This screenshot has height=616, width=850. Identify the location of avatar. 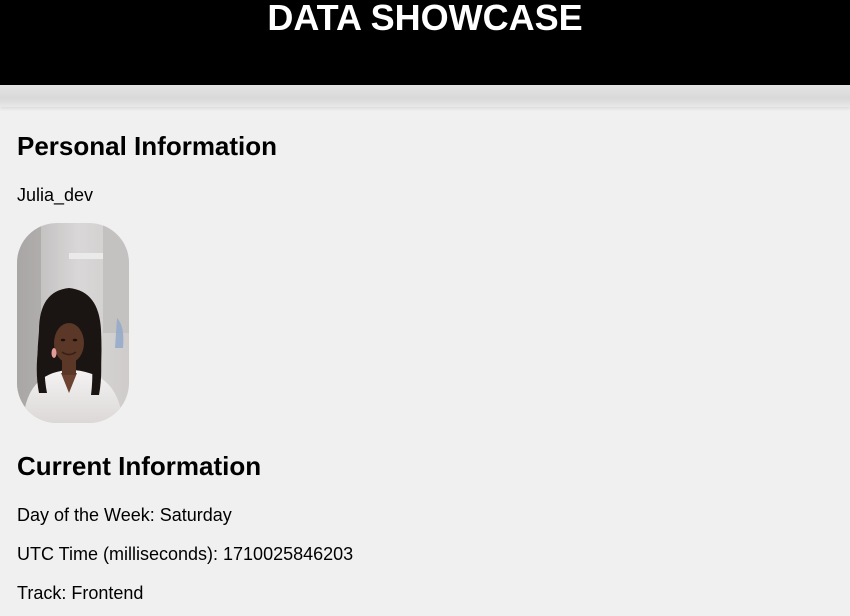
(73, 323).